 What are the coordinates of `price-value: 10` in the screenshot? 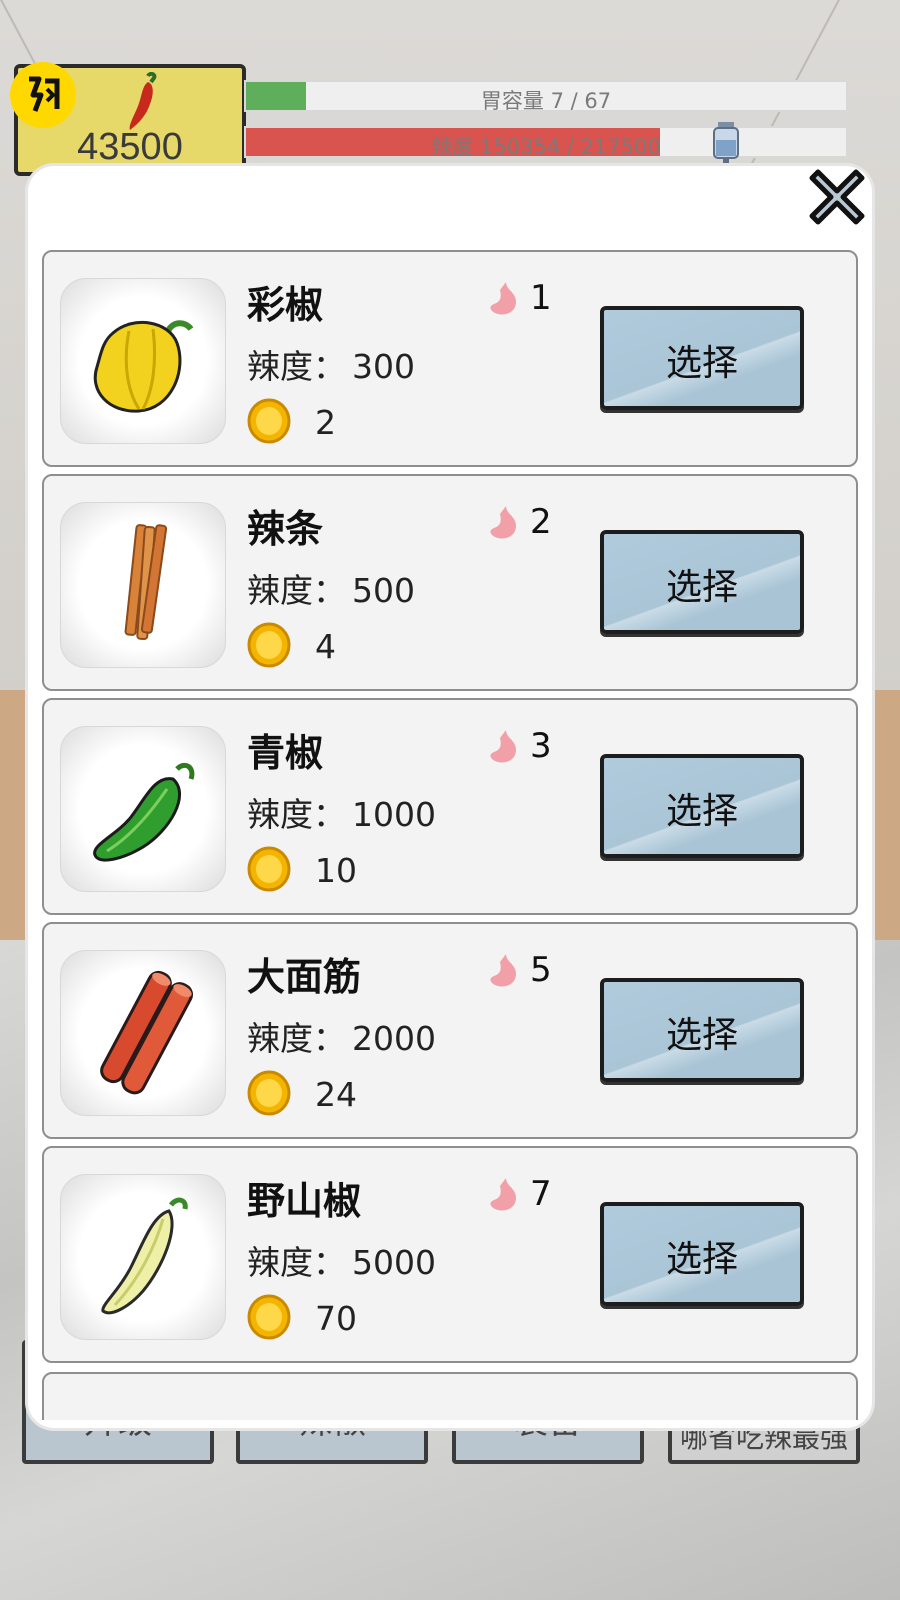 It's located at (336, 870).